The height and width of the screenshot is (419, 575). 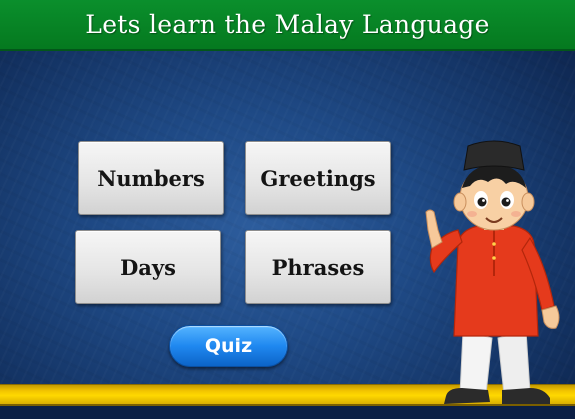 I want to click on left-ear, so click(x=460, y=202).